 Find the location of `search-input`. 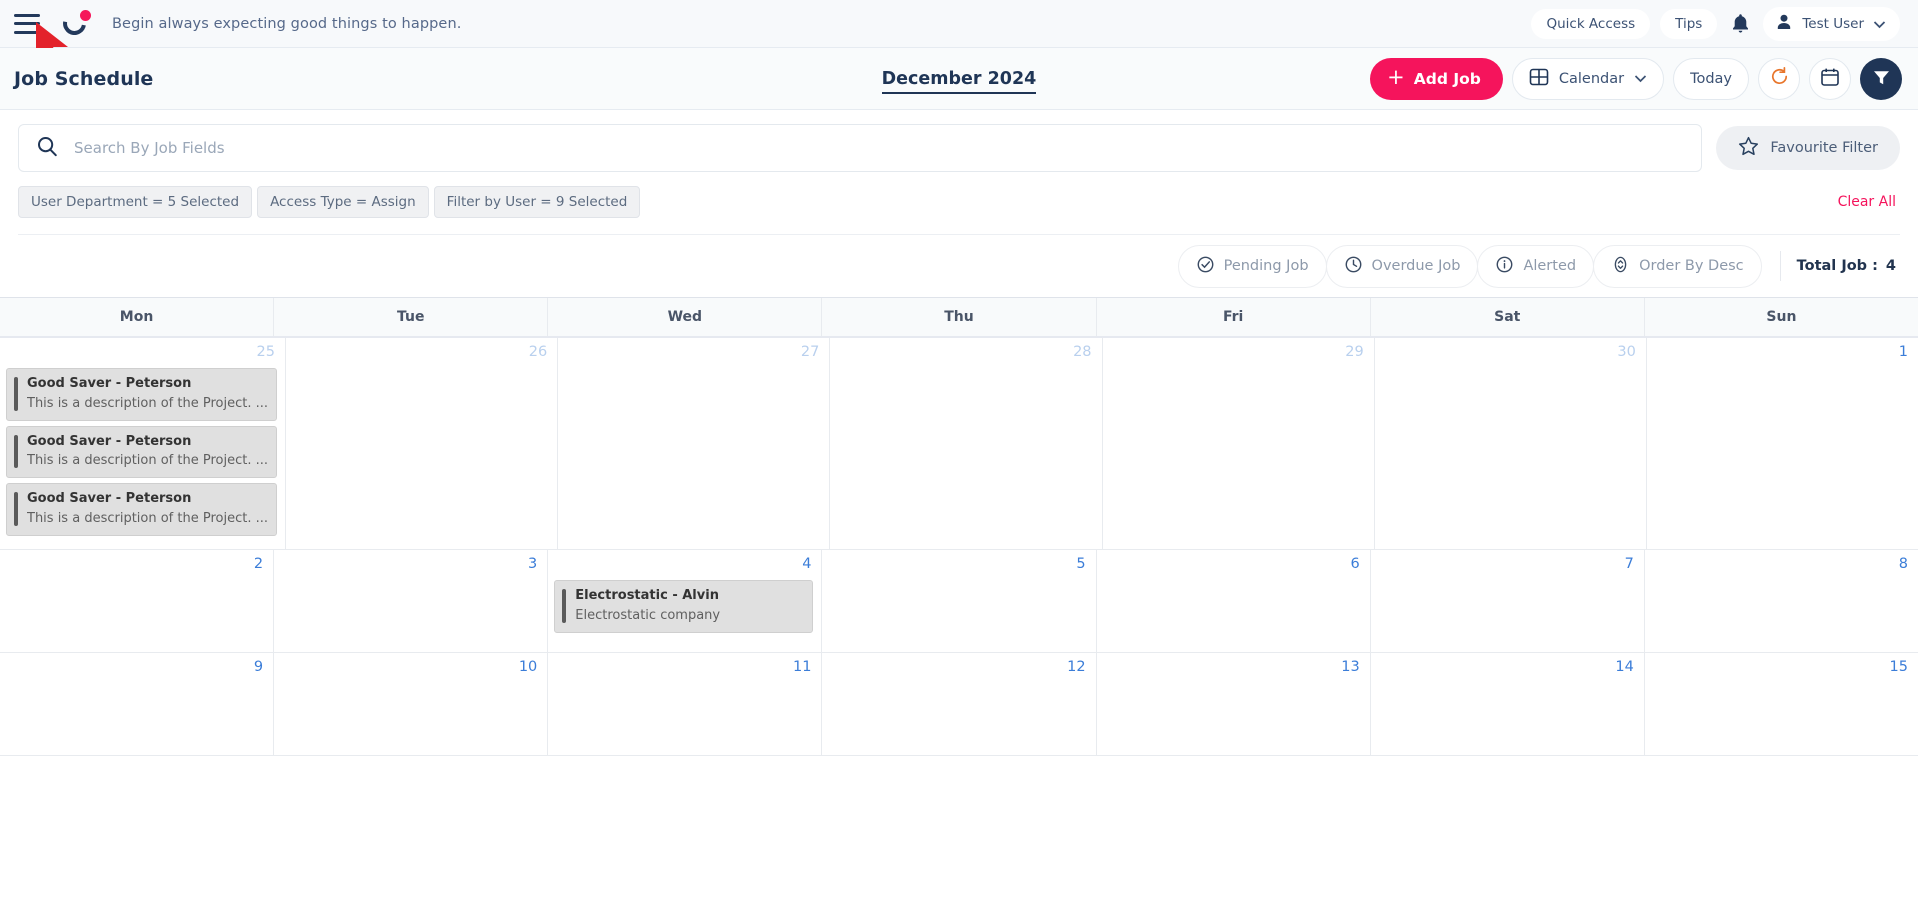

search-input is located at coordinates (879, 148).